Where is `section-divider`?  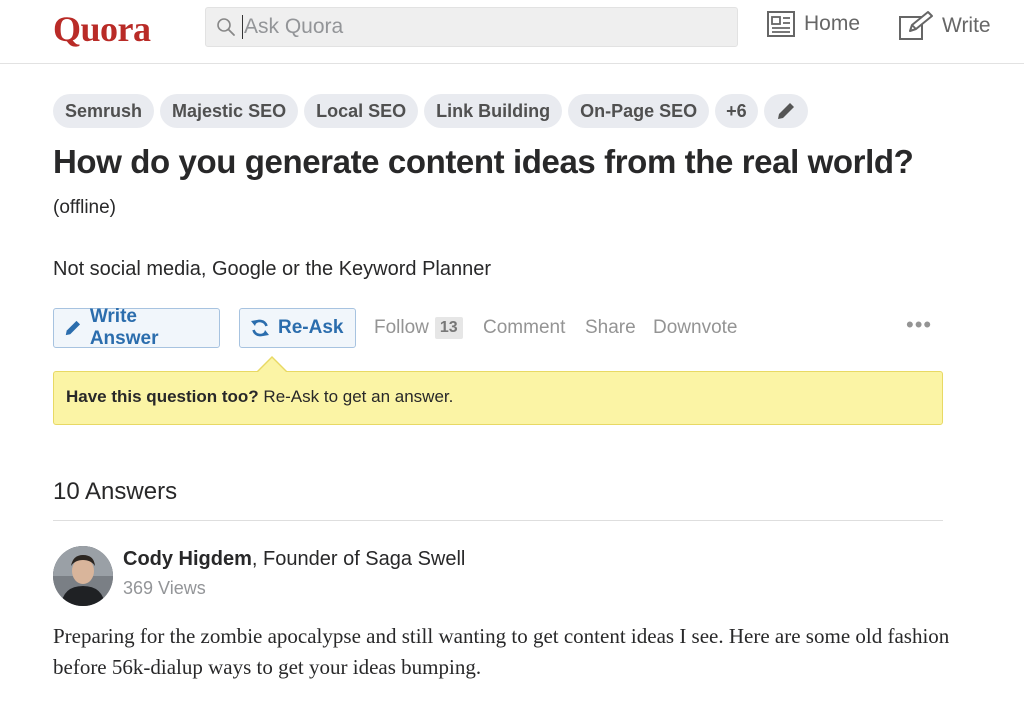 section-divider is located at coordinates (498, 520).